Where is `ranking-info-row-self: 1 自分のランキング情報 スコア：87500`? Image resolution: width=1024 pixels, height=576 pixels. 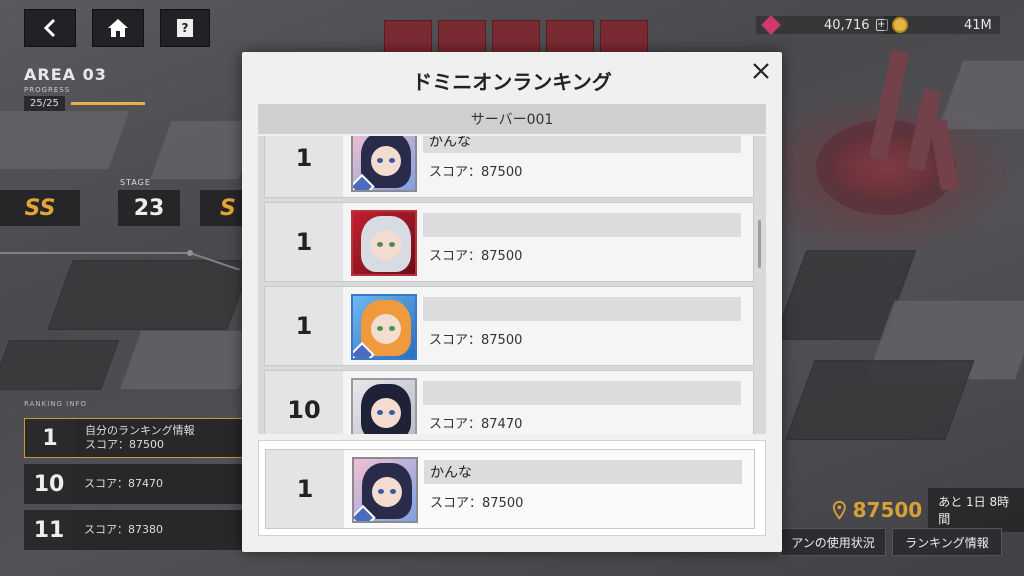 ranking-info-row-self: 1 自分のランキング情報 スコア：87500 is located at coordinates (134, 438).